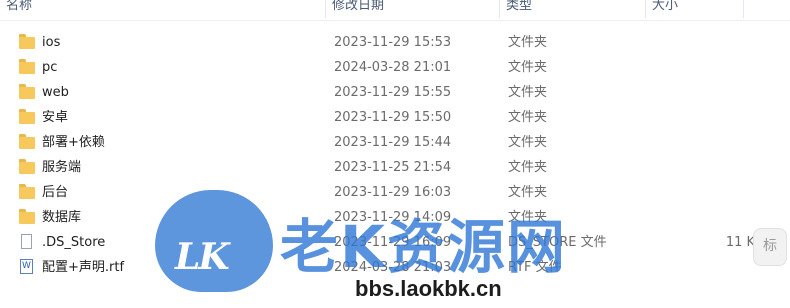 The height and width of the screenshot is (308, 790). What do you see at coordinates (55, 92) in the screenshot?
I see `file-name: web` at bounding box center [55, 92].